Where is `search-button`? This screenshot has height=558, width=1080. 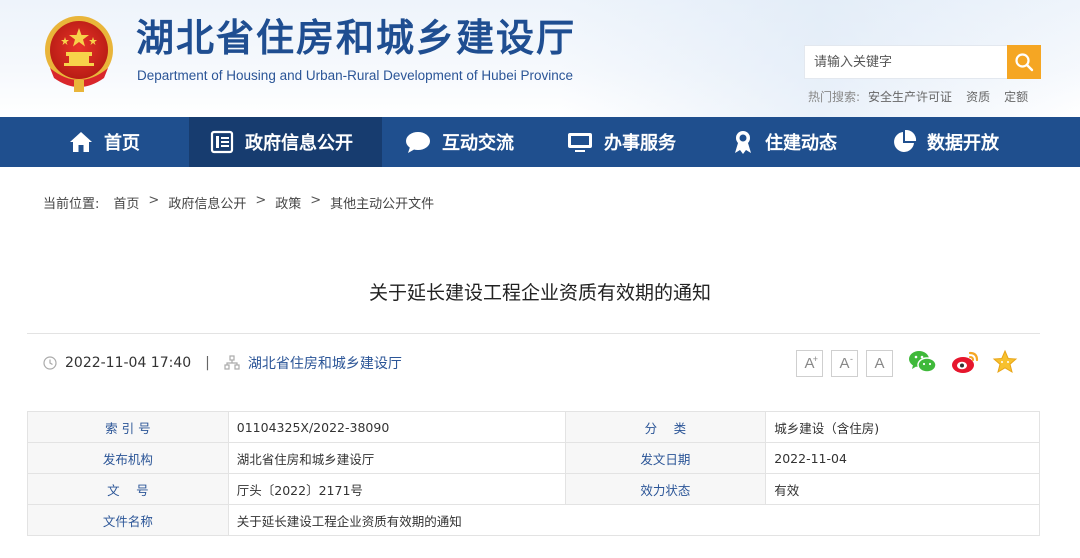
search-button is located at coordinates (1024, 62).